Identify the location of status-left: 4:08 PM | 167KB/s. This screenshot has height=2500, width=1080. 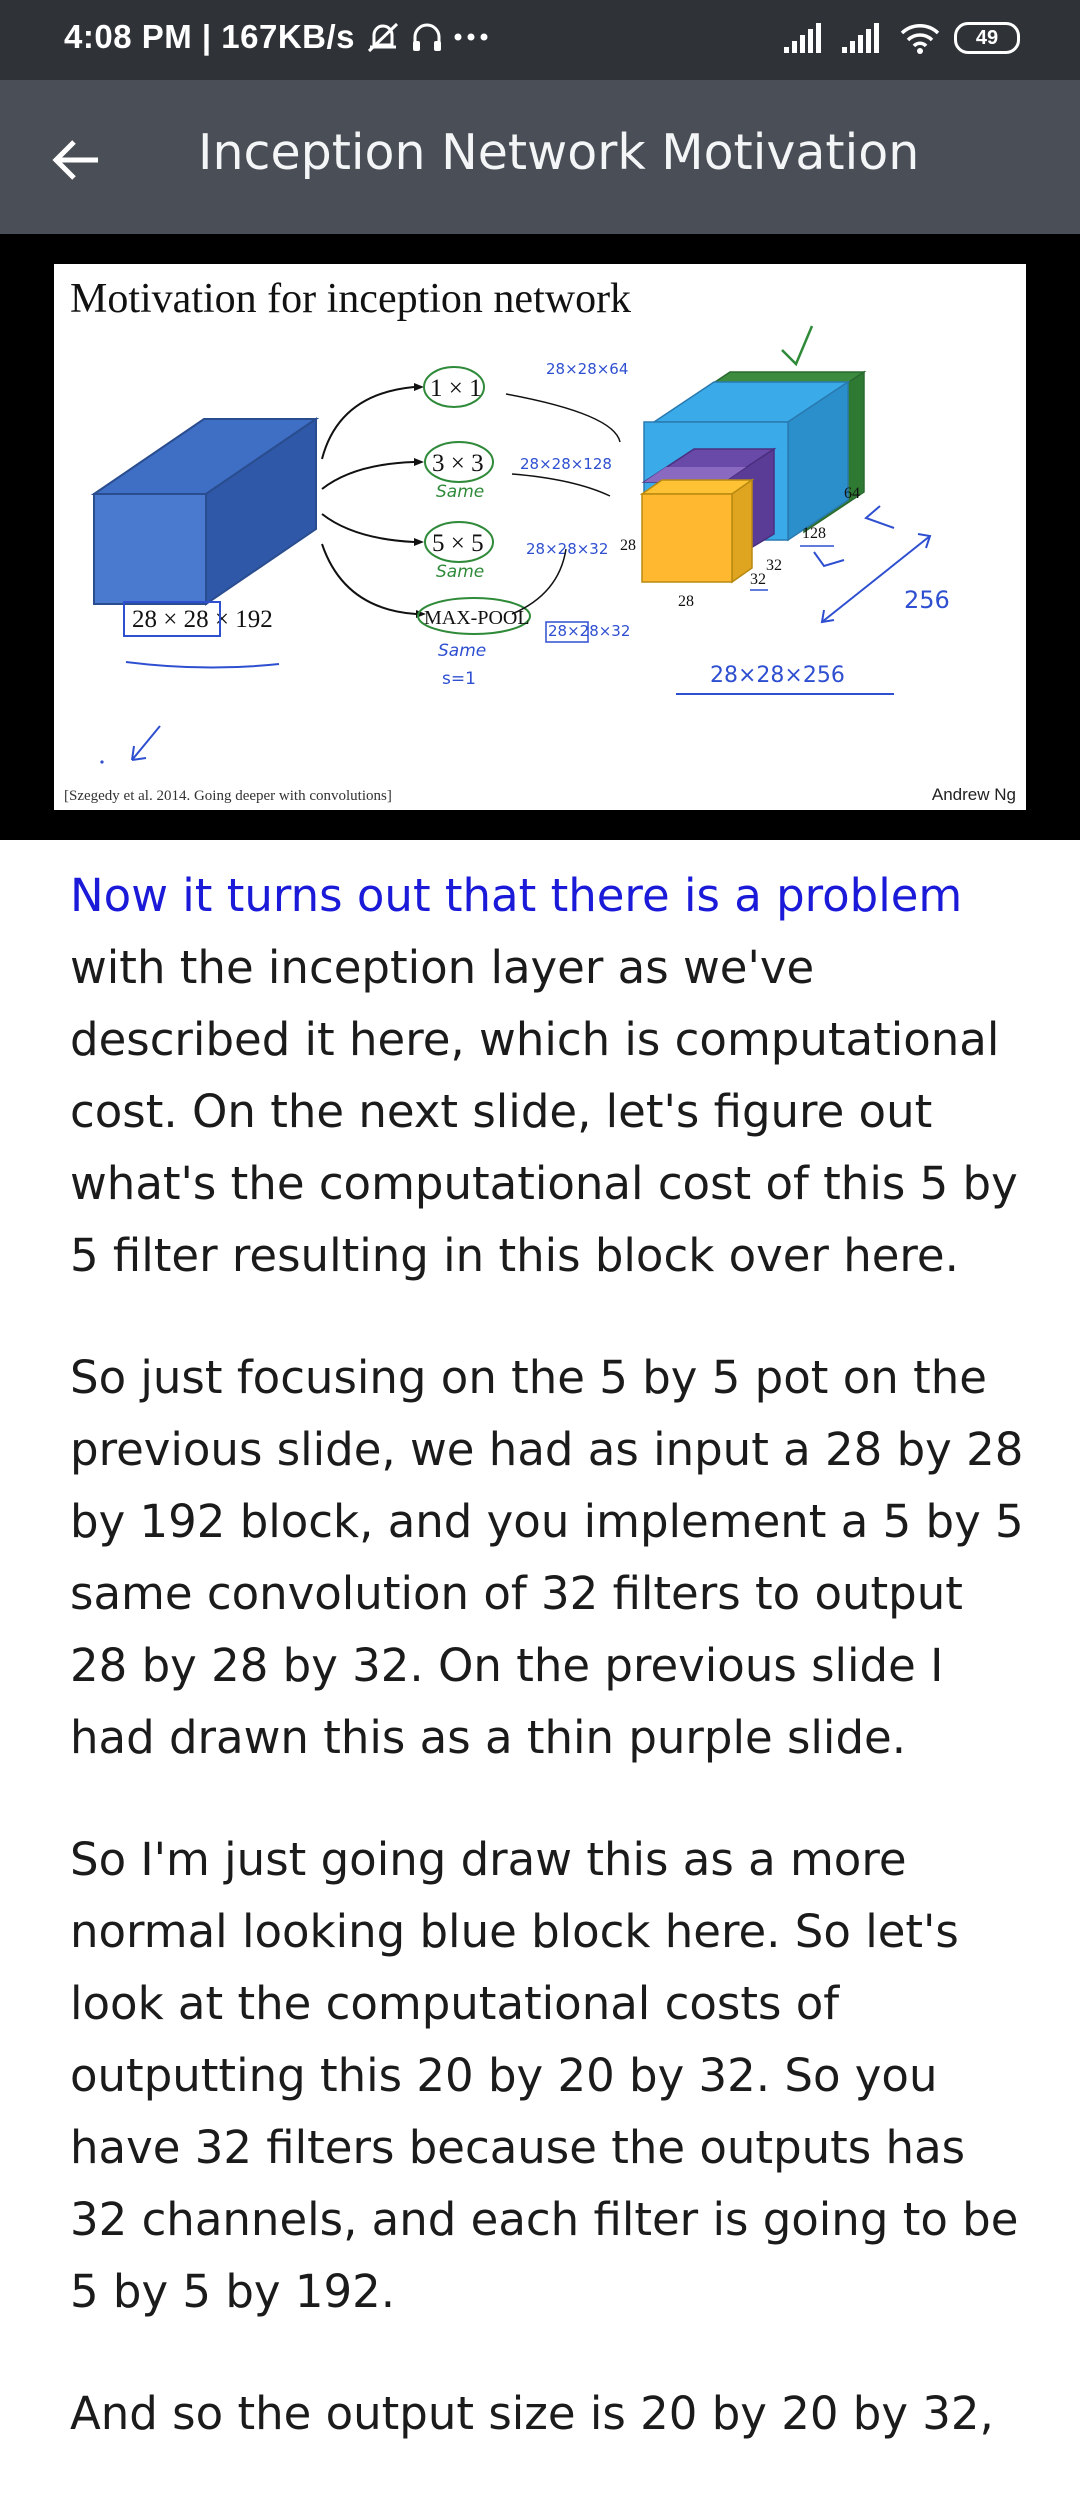
(276, 37).